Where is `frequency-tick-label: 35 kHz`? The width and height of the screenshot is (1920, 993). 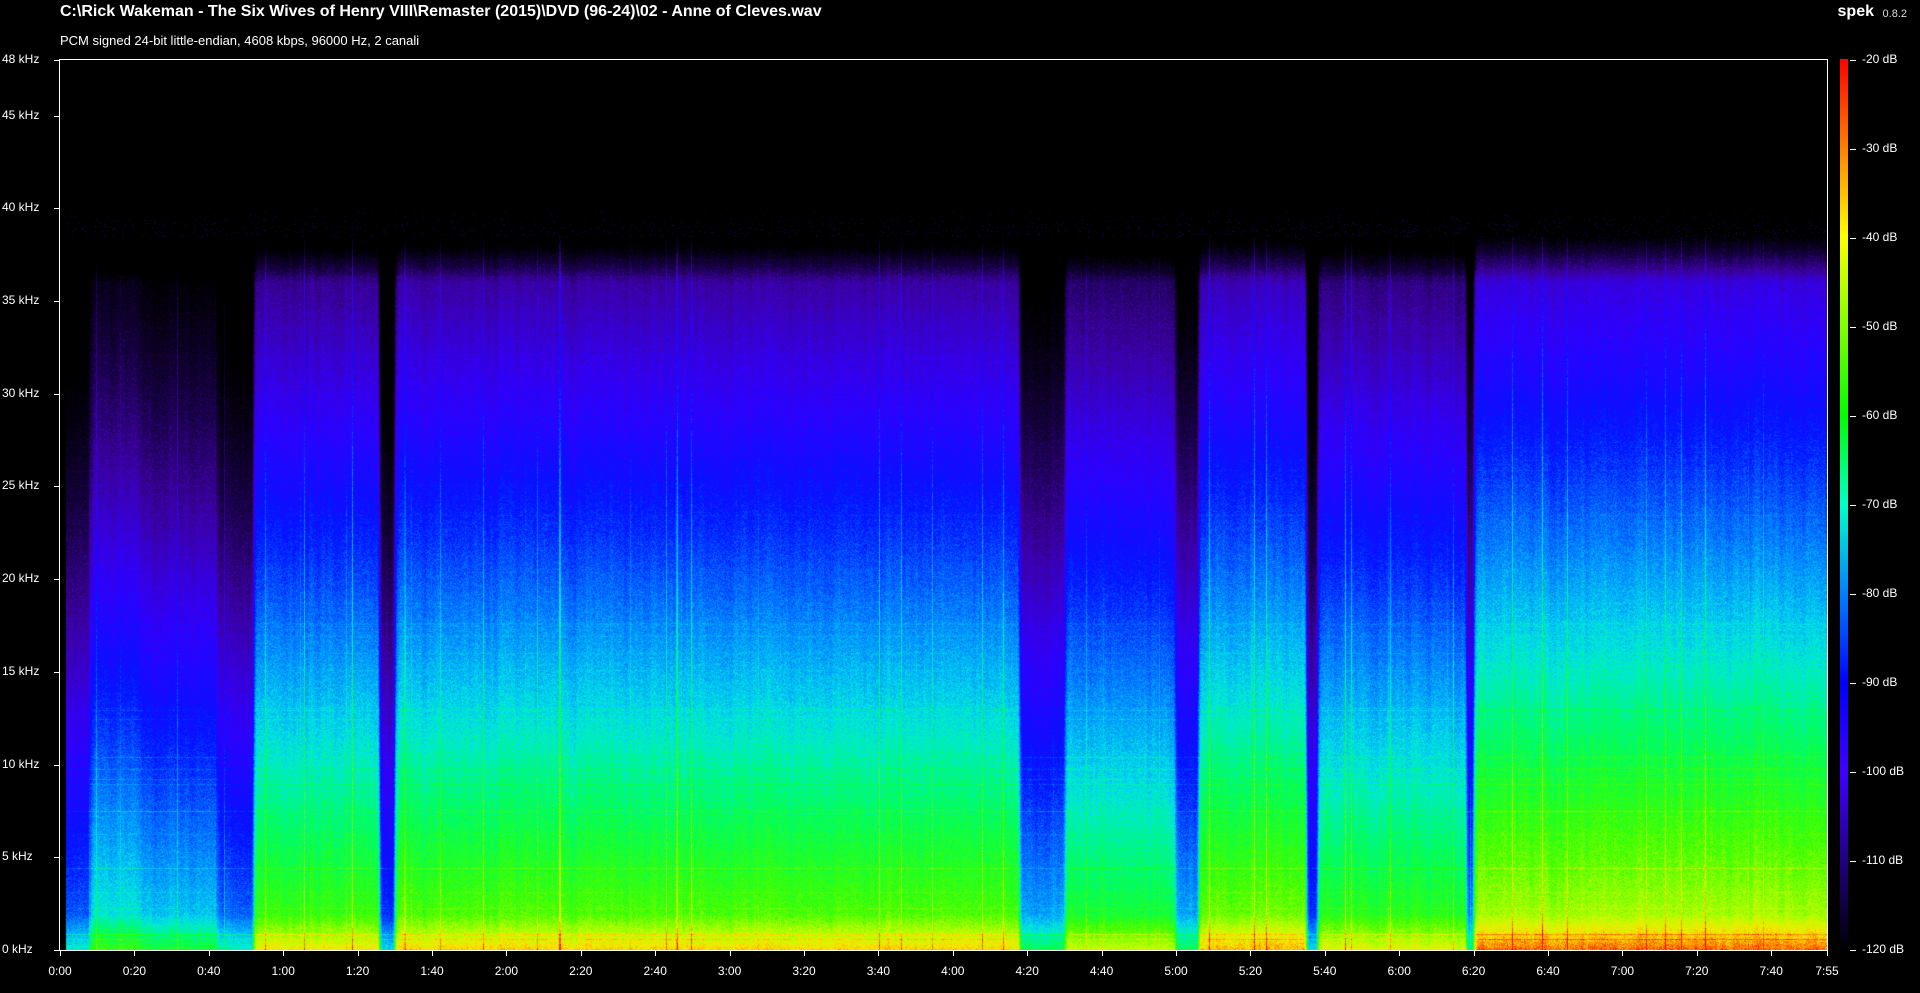 frequency-tick-label: 35 kHz is located at coordinates (21, 300).